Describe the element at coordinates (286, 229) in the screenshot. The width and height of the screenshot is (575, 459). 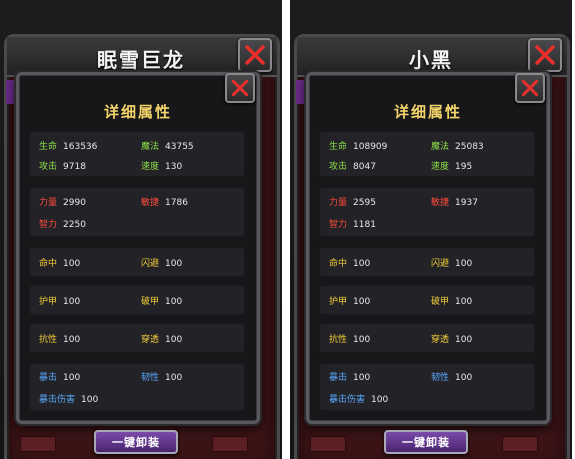
I see `image-divider` at that location.